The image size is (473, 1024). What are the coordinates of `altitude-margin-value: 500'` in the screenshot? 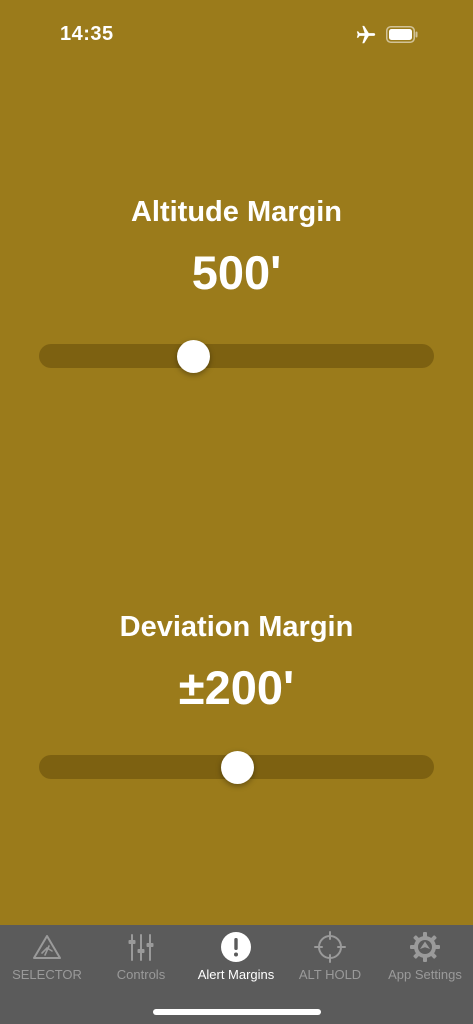 It's located at (236, 272).